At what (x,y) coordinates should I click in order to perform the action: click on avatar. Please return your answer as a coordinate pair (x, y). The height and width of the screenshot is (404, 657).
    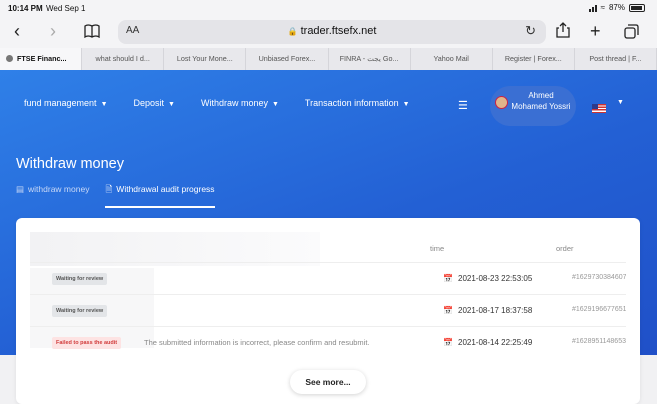
    Looking at the image, I should click on (501, 102).